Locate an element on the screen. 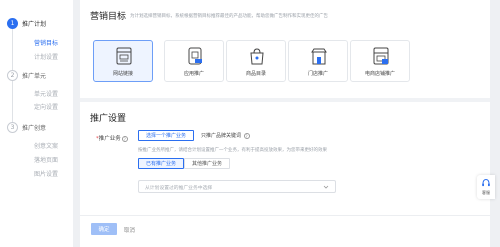  goal-label: 电商店铺推广 is located at coordinates (379, 74).